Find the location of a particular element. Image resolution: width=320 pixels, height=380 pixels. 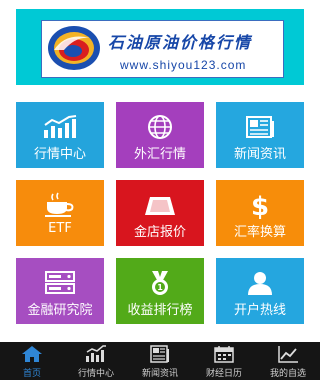

tab-calendar: 财经日历 is located at coordinates (224, 361).